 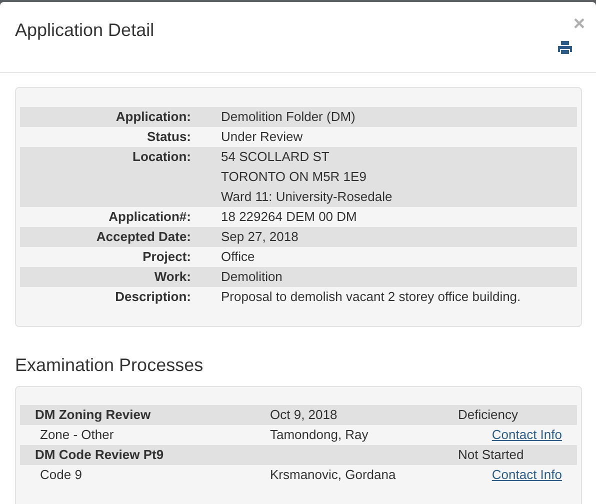 I want to click on process-name: DM Zoning Review, so click(x=93, y=414).